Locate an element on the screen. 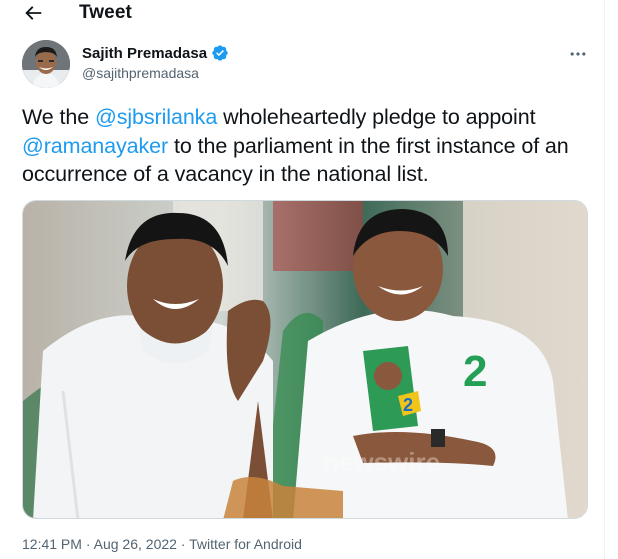 Image resolution: width=618 pixels, height=559 pixels. jersey-number: 2 is located at coordinates (475, 371).